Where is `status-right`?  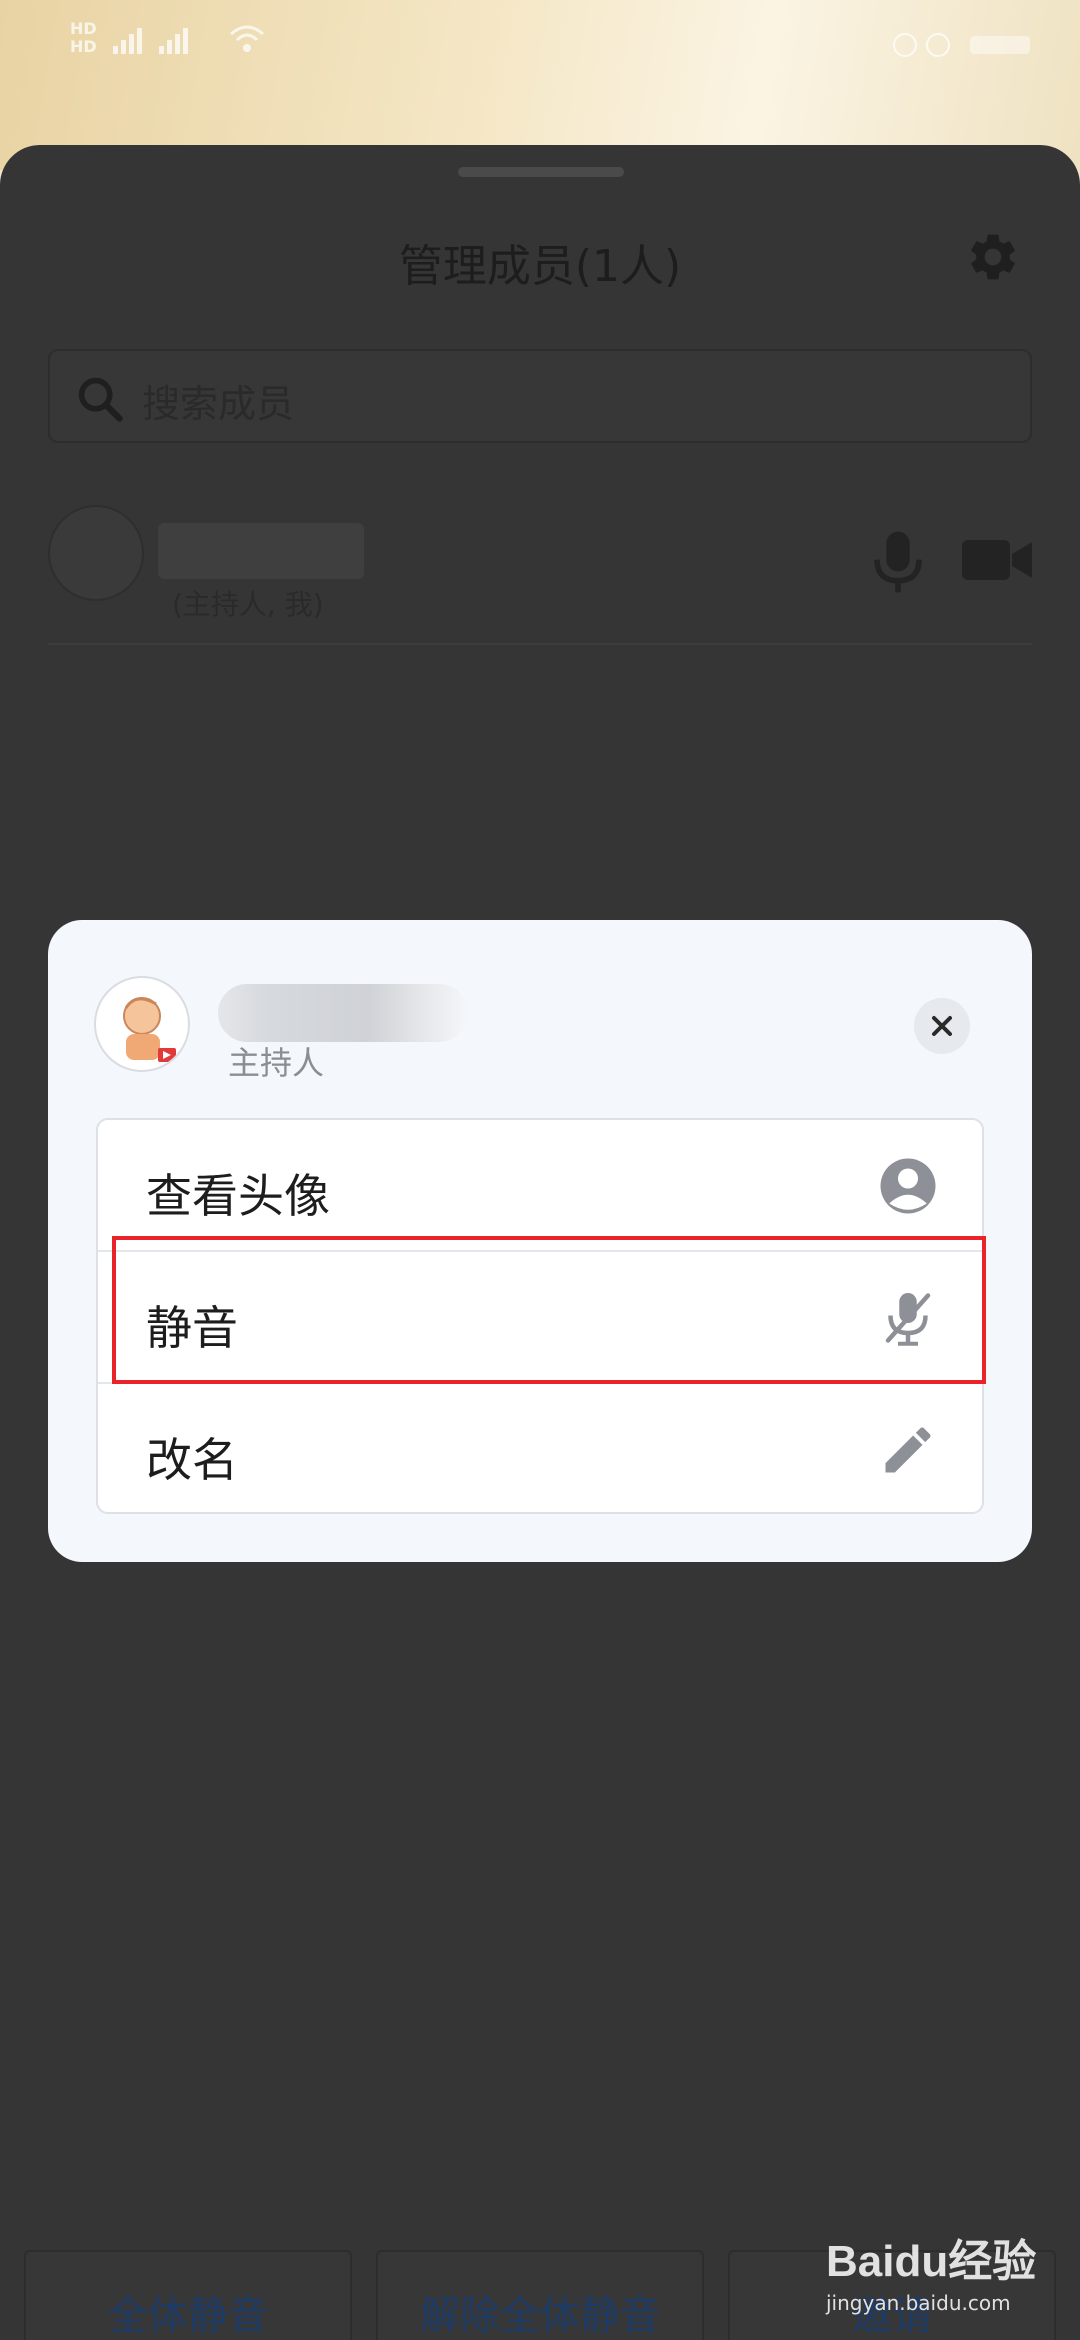
status-right is located at coordinates (965, 48).